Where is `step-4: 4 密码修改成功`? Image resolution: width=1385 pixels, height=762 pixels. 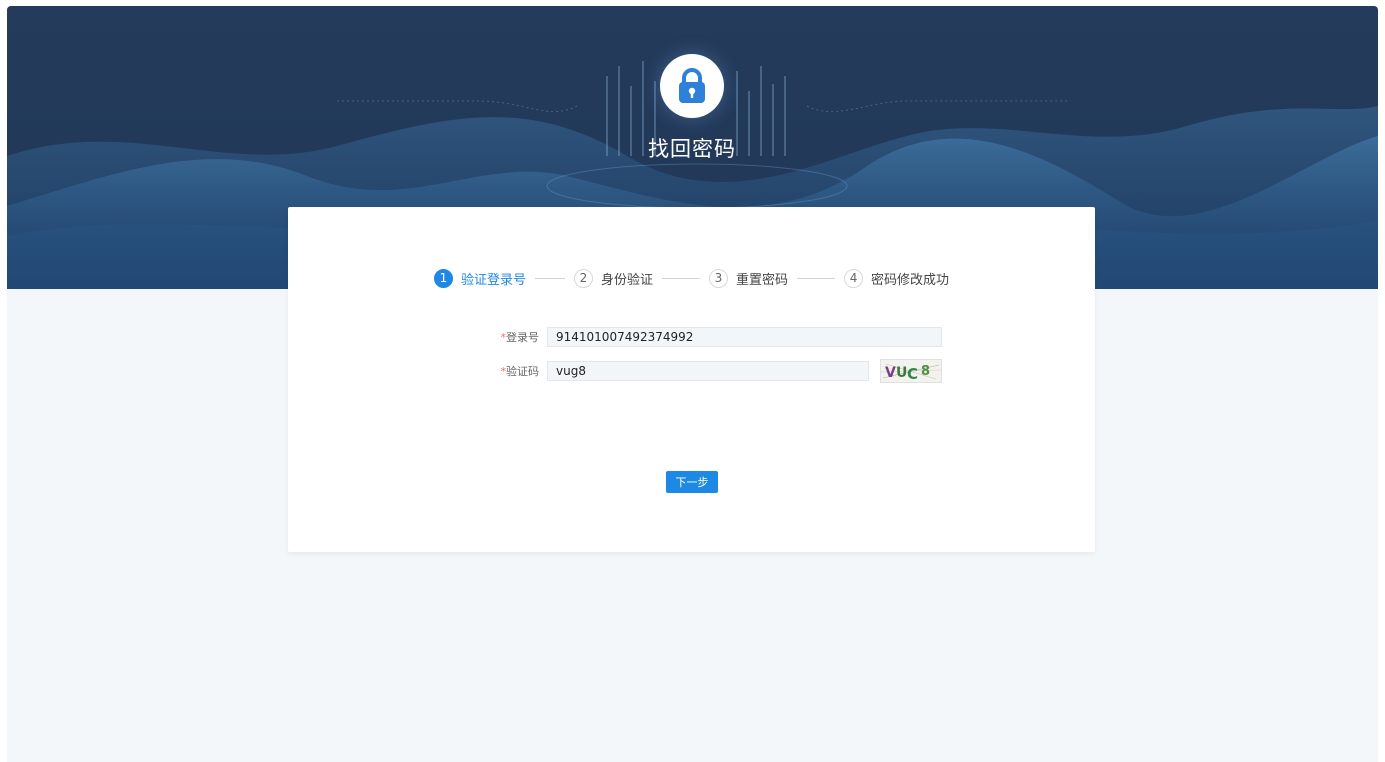
step-4: 4 密码修改成功 is located at coordinates (897, 278).